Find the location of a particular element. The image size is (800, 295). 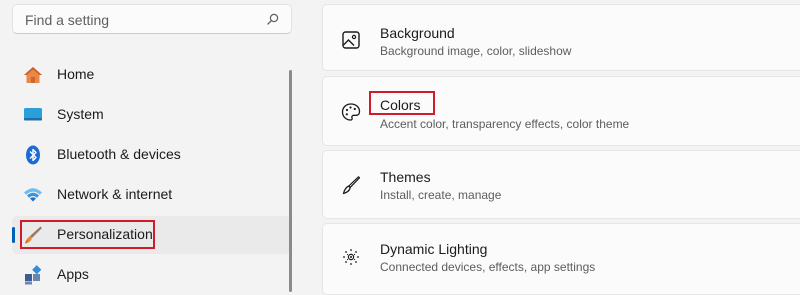

brush-icon is located at coordinates (33, 235).